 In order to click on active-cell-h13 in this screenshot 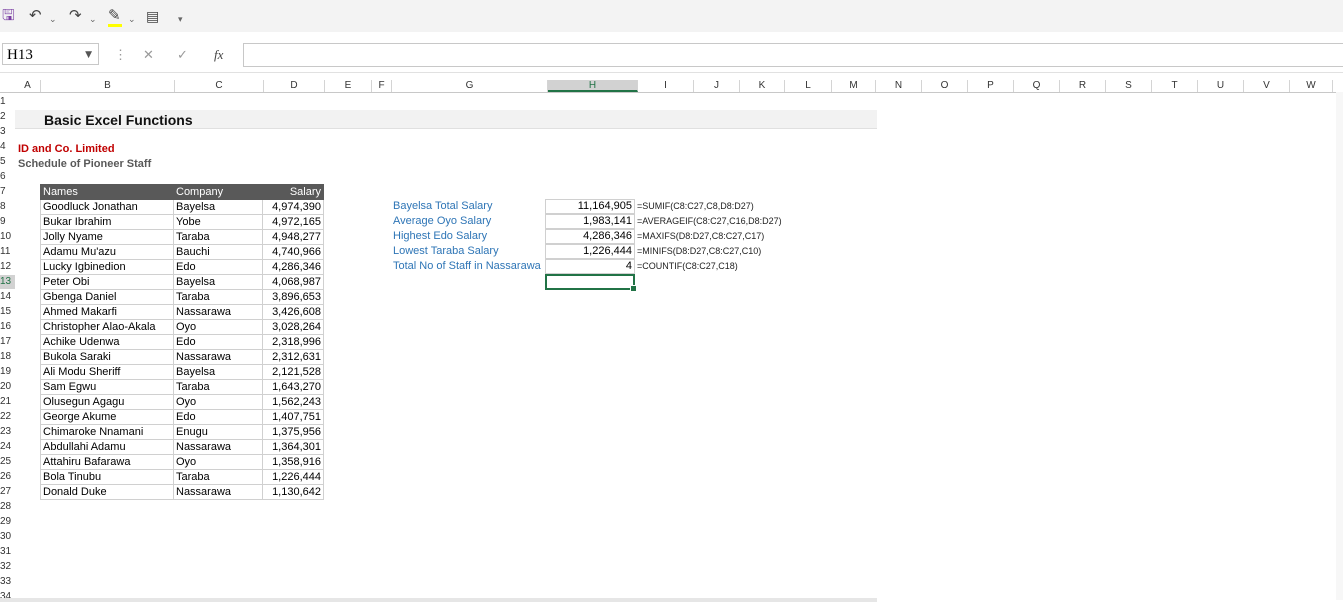, I will do `click(591, 283)`.